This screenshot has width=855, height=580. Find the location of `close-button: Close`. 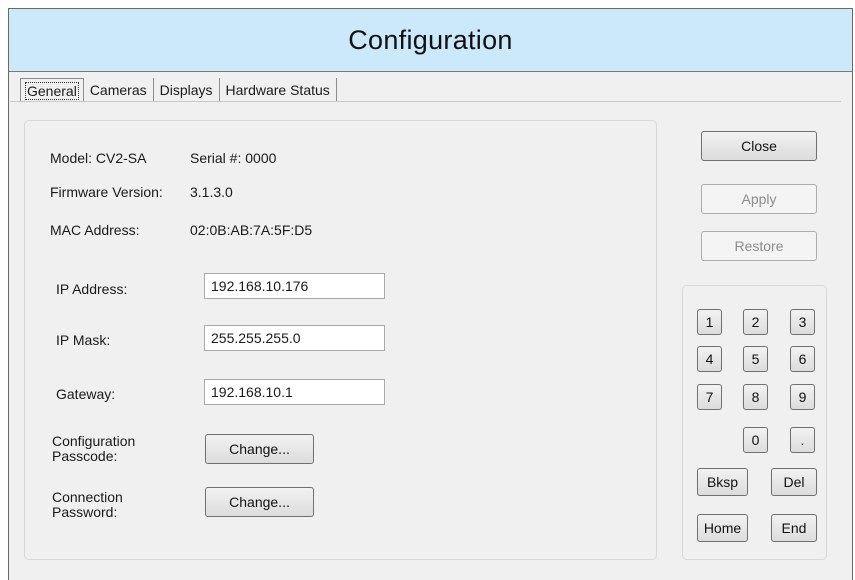

close-button: Close is located at coordinates (759, 146).